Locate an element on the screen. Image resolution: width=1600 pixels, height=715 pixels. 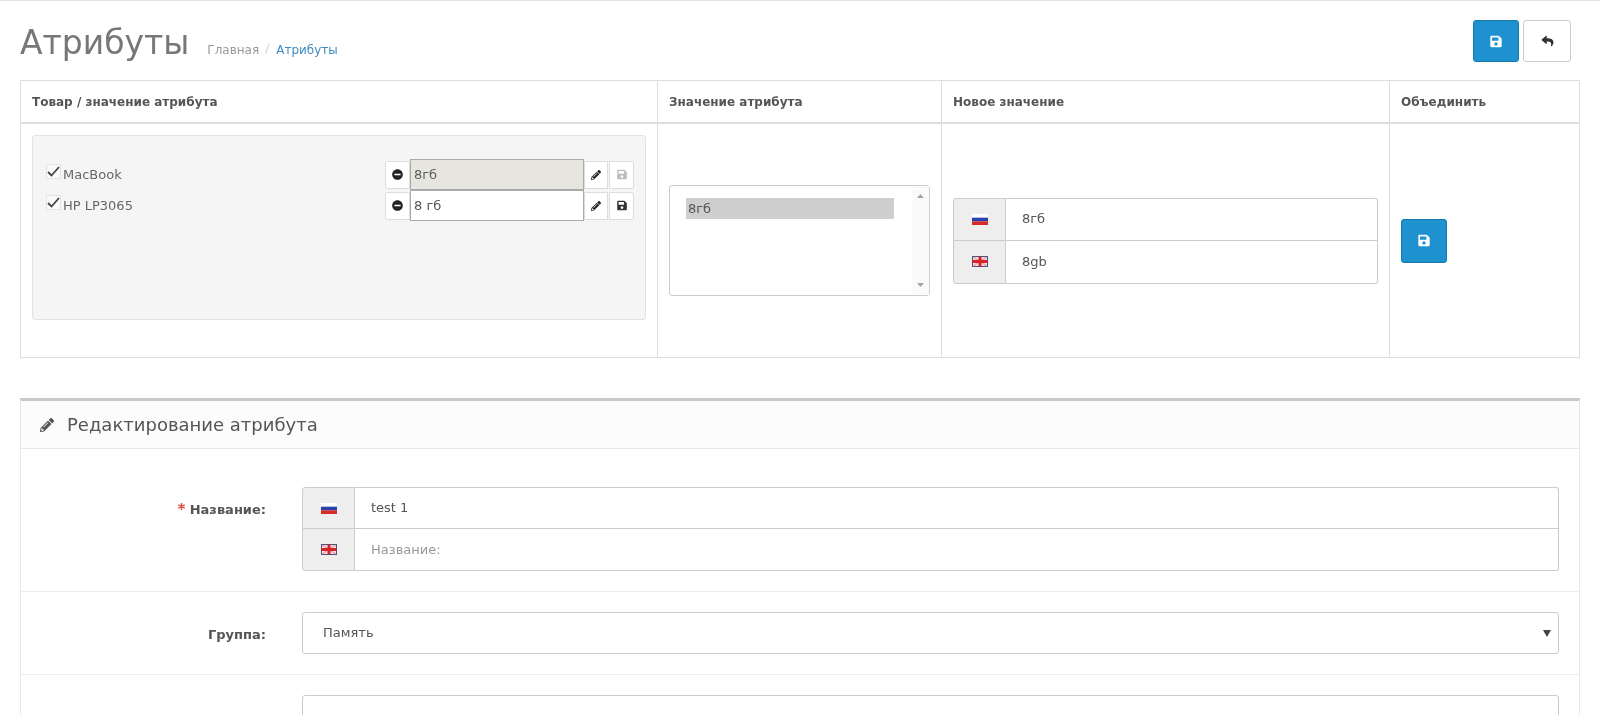
product-name: HP LP3065 is located at coordinates (98, 205).